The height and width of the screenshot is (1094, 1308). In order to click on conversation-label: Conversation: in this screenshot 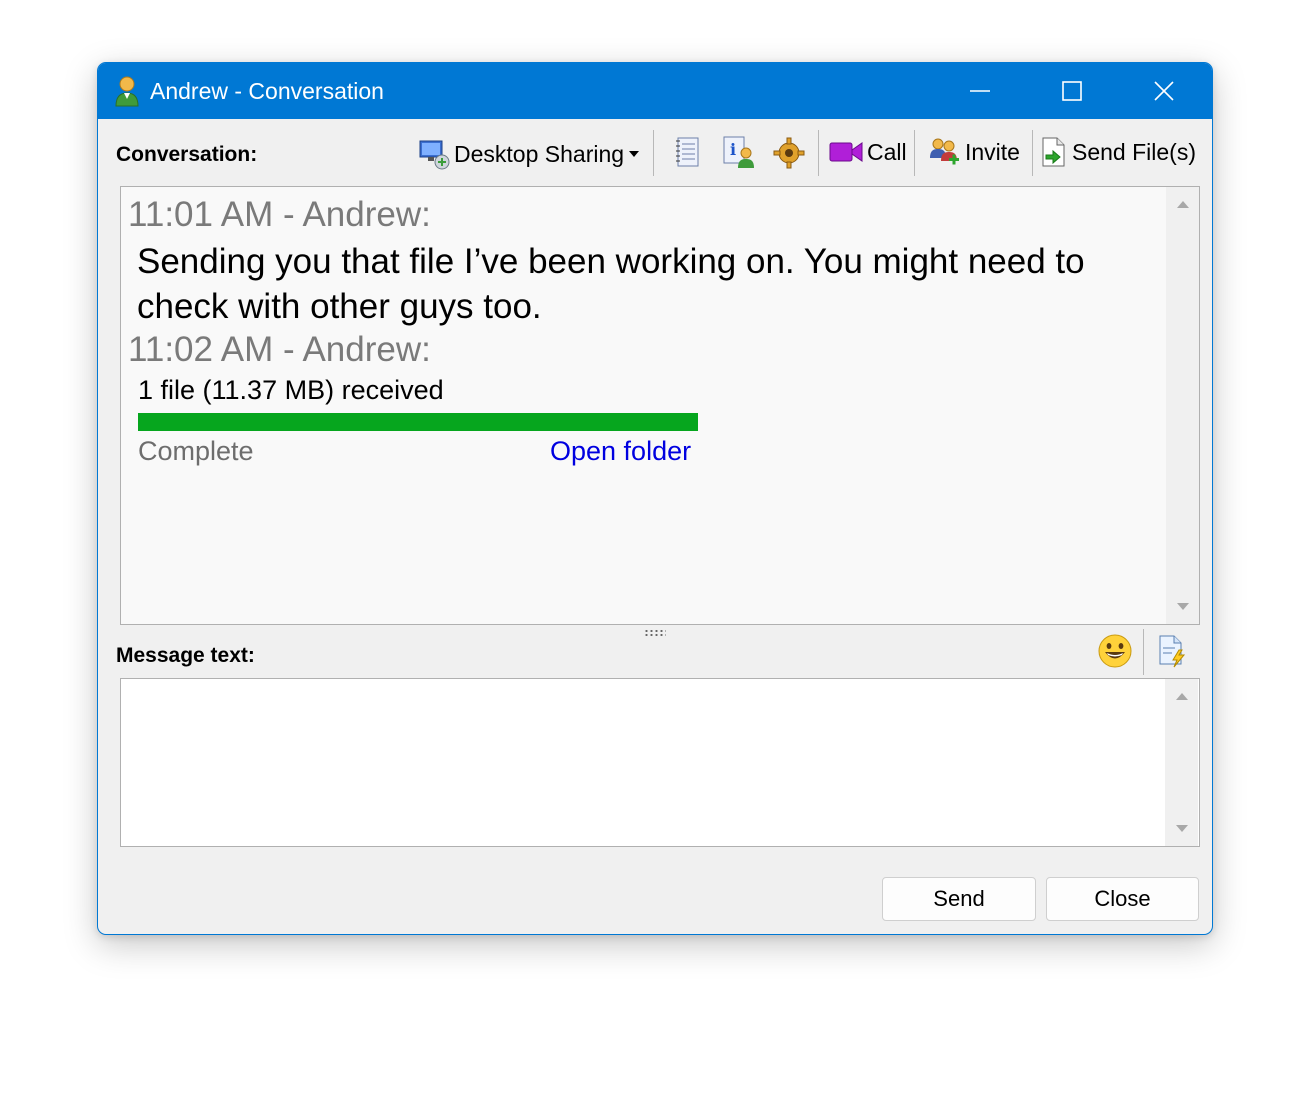, I will do `click(187, 154)`.